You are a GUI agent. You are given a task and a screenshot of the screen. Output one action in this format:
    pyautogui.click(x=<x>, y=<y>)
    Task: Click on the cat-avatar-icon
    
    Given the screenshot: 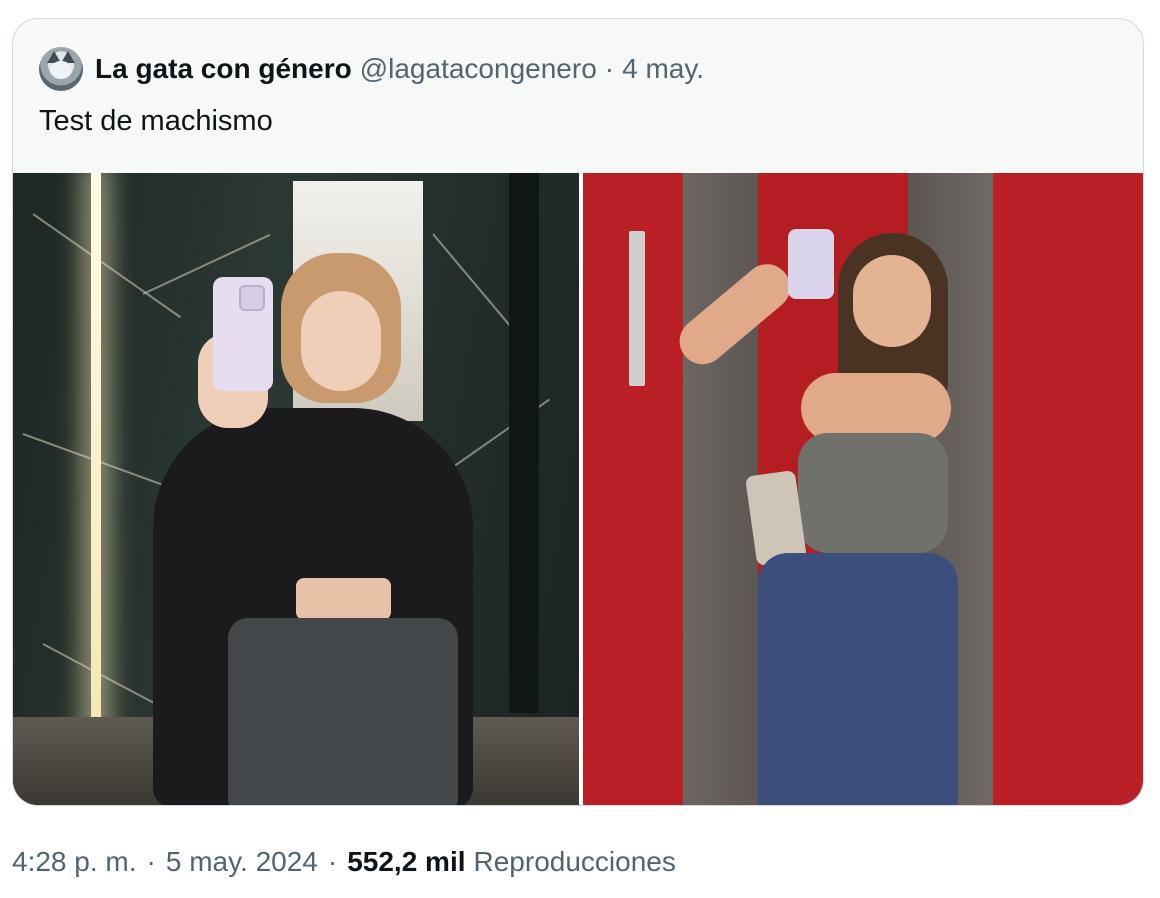 What is the action you would take?
    pyautogui.click(x=61, y=69)
    